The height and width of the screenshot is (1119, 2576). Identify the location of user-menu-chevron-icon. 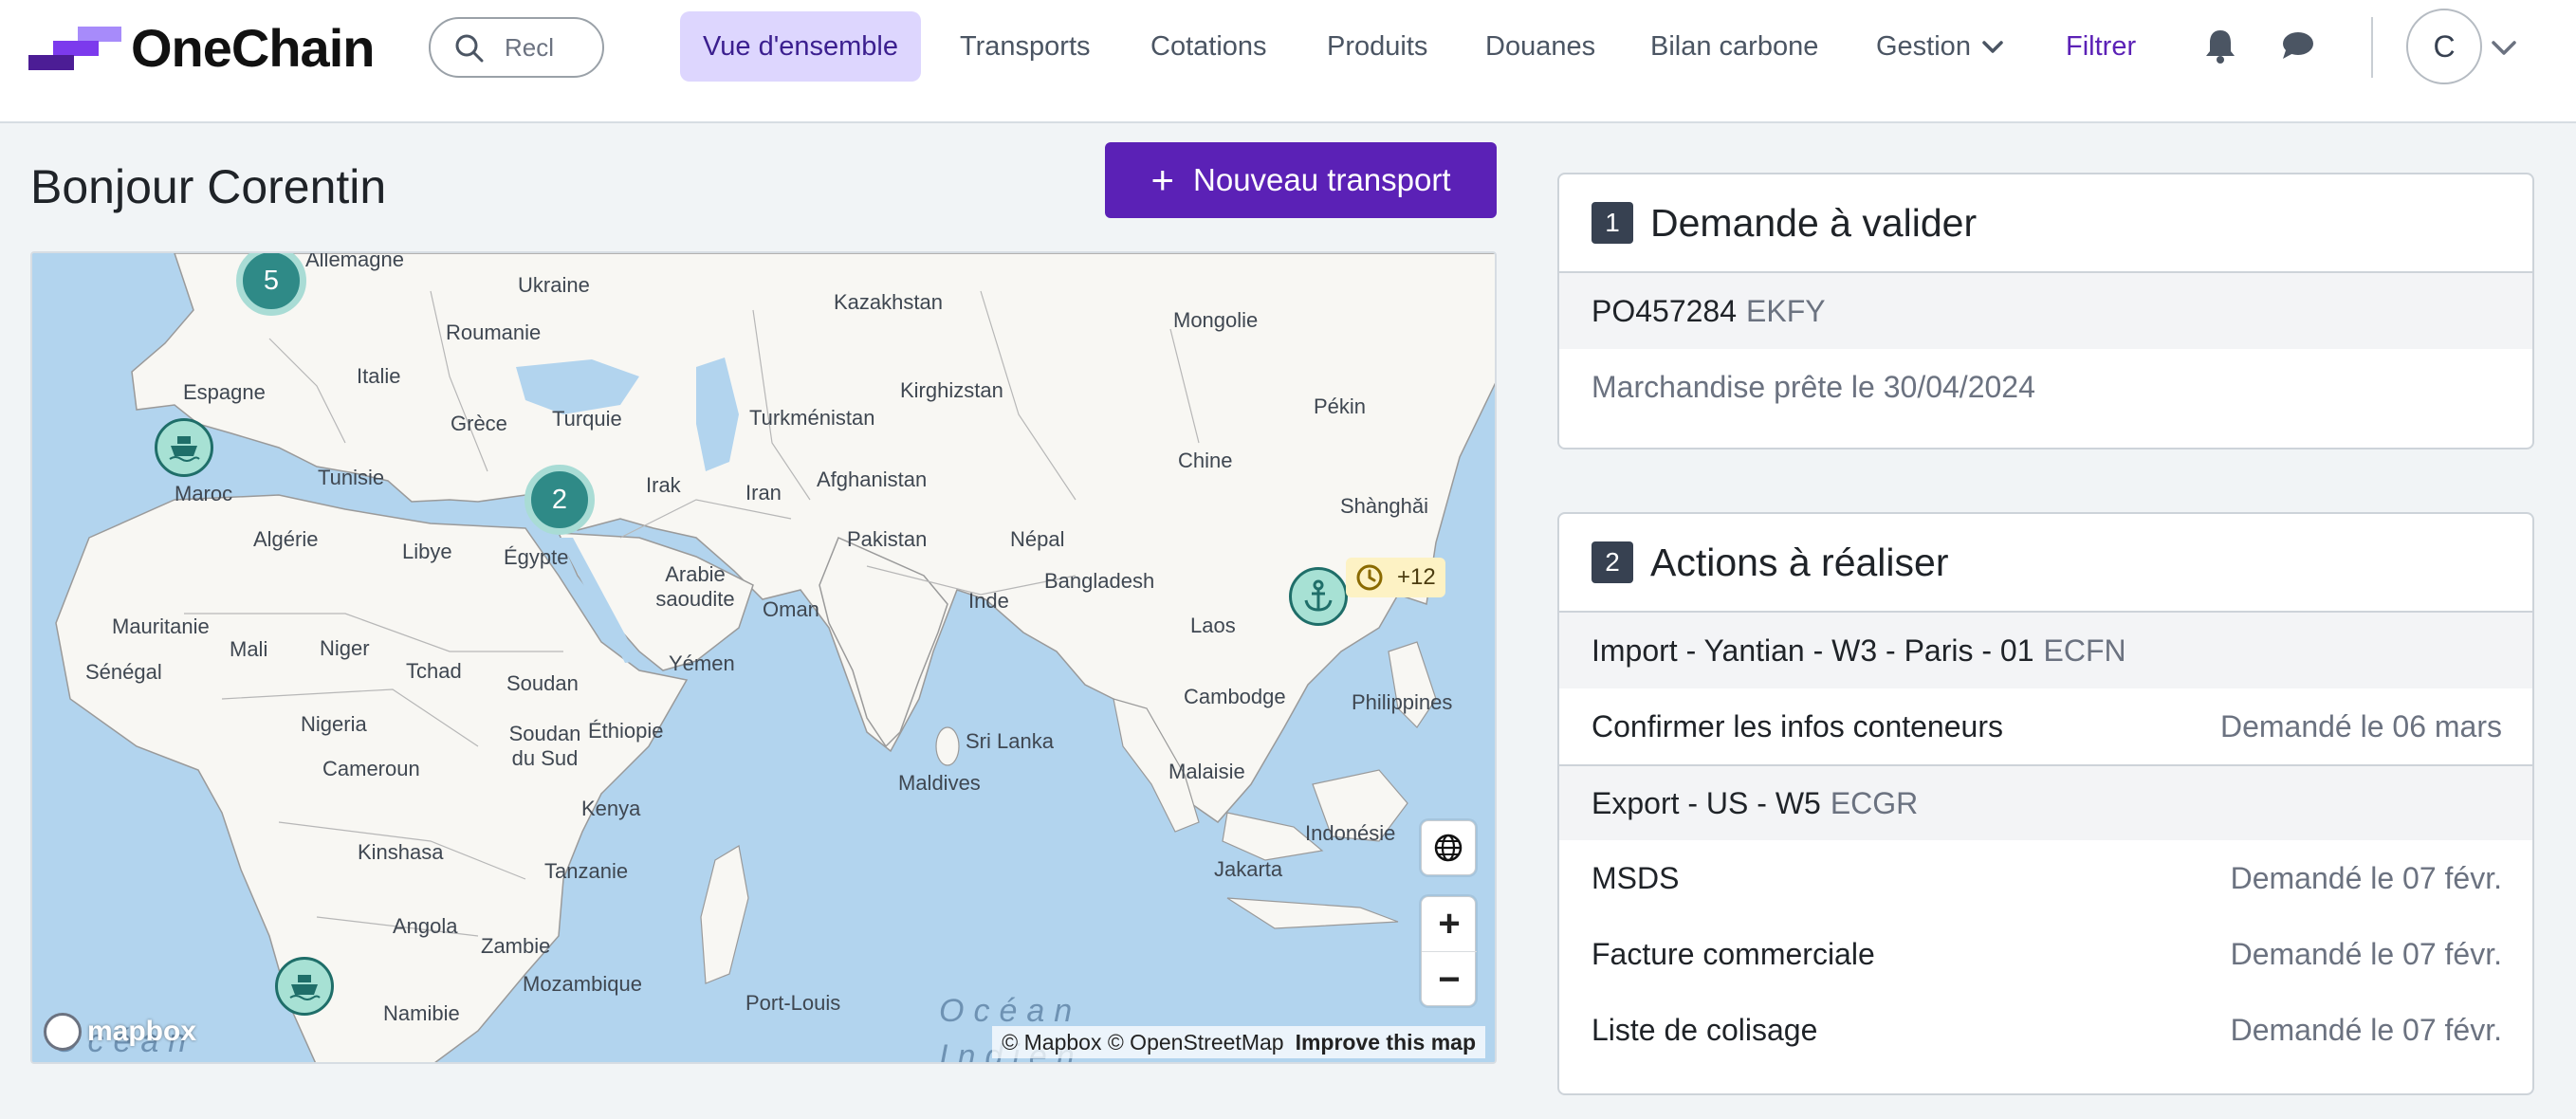
(2504, 47).